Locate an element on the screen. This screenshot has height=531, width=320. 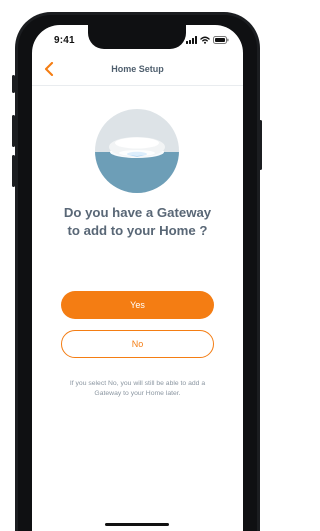
navigation-bar: Home Setup is located at coordinates (137, 70).